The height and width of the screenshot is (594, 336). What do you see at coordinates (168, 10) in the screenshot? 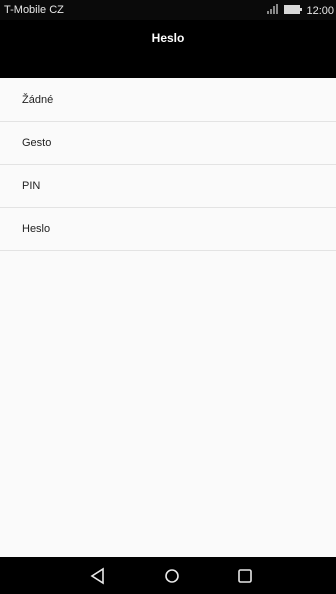
I see `status-bar: T-Mobile CZ 12:00` at bounding box center [168, 10].